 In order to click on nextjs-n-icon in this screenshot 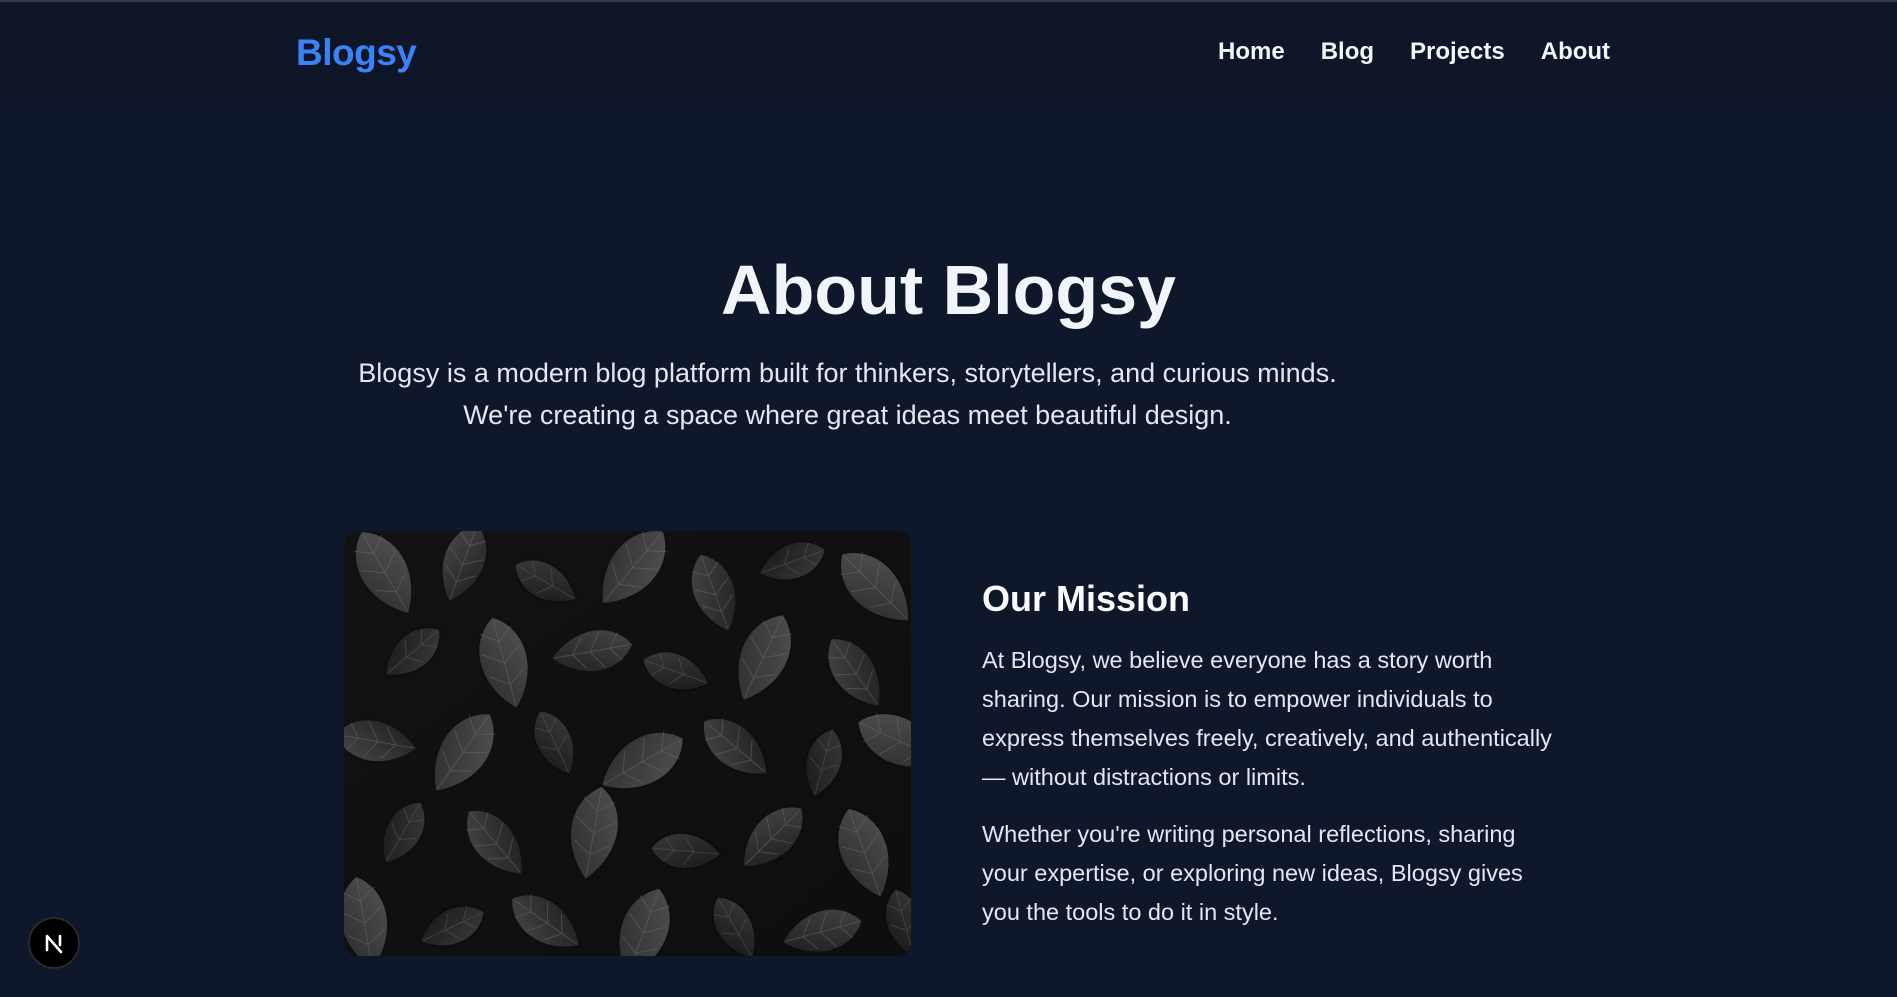, I will do `click(54, 944)`.